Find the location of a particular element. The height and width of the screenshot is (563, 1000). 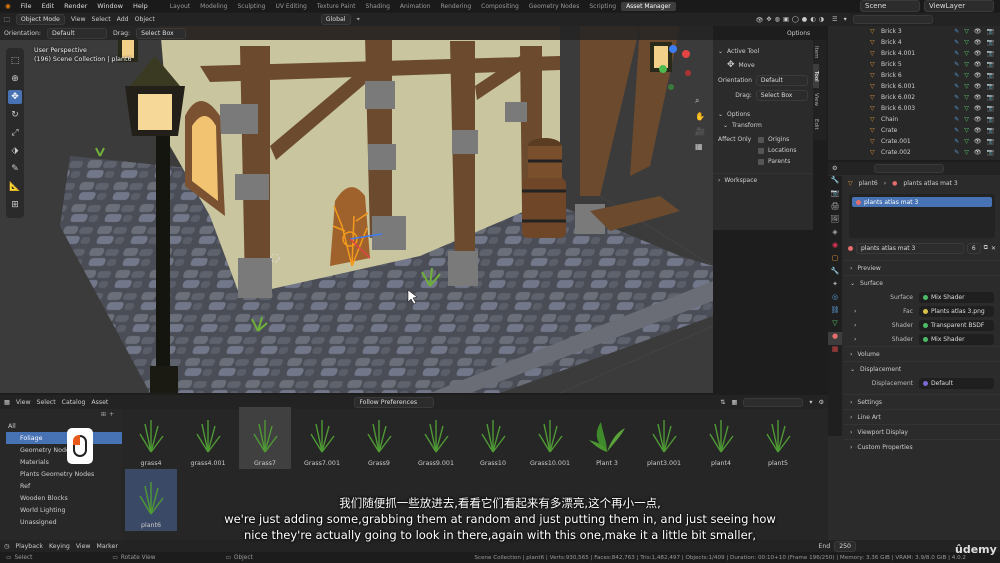

catalog-item: All is located at coordinates (61, 426).